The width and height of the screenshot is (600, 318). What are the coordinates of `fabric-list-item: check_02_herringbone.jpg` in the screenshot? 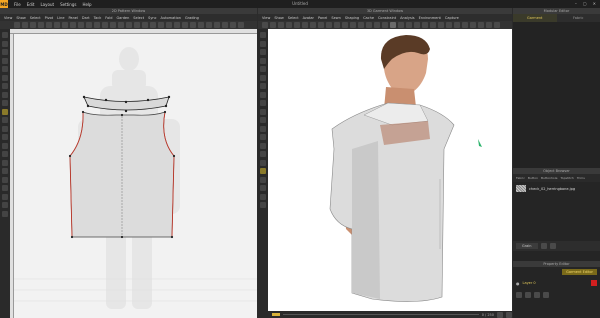 It's located at (556, 188).